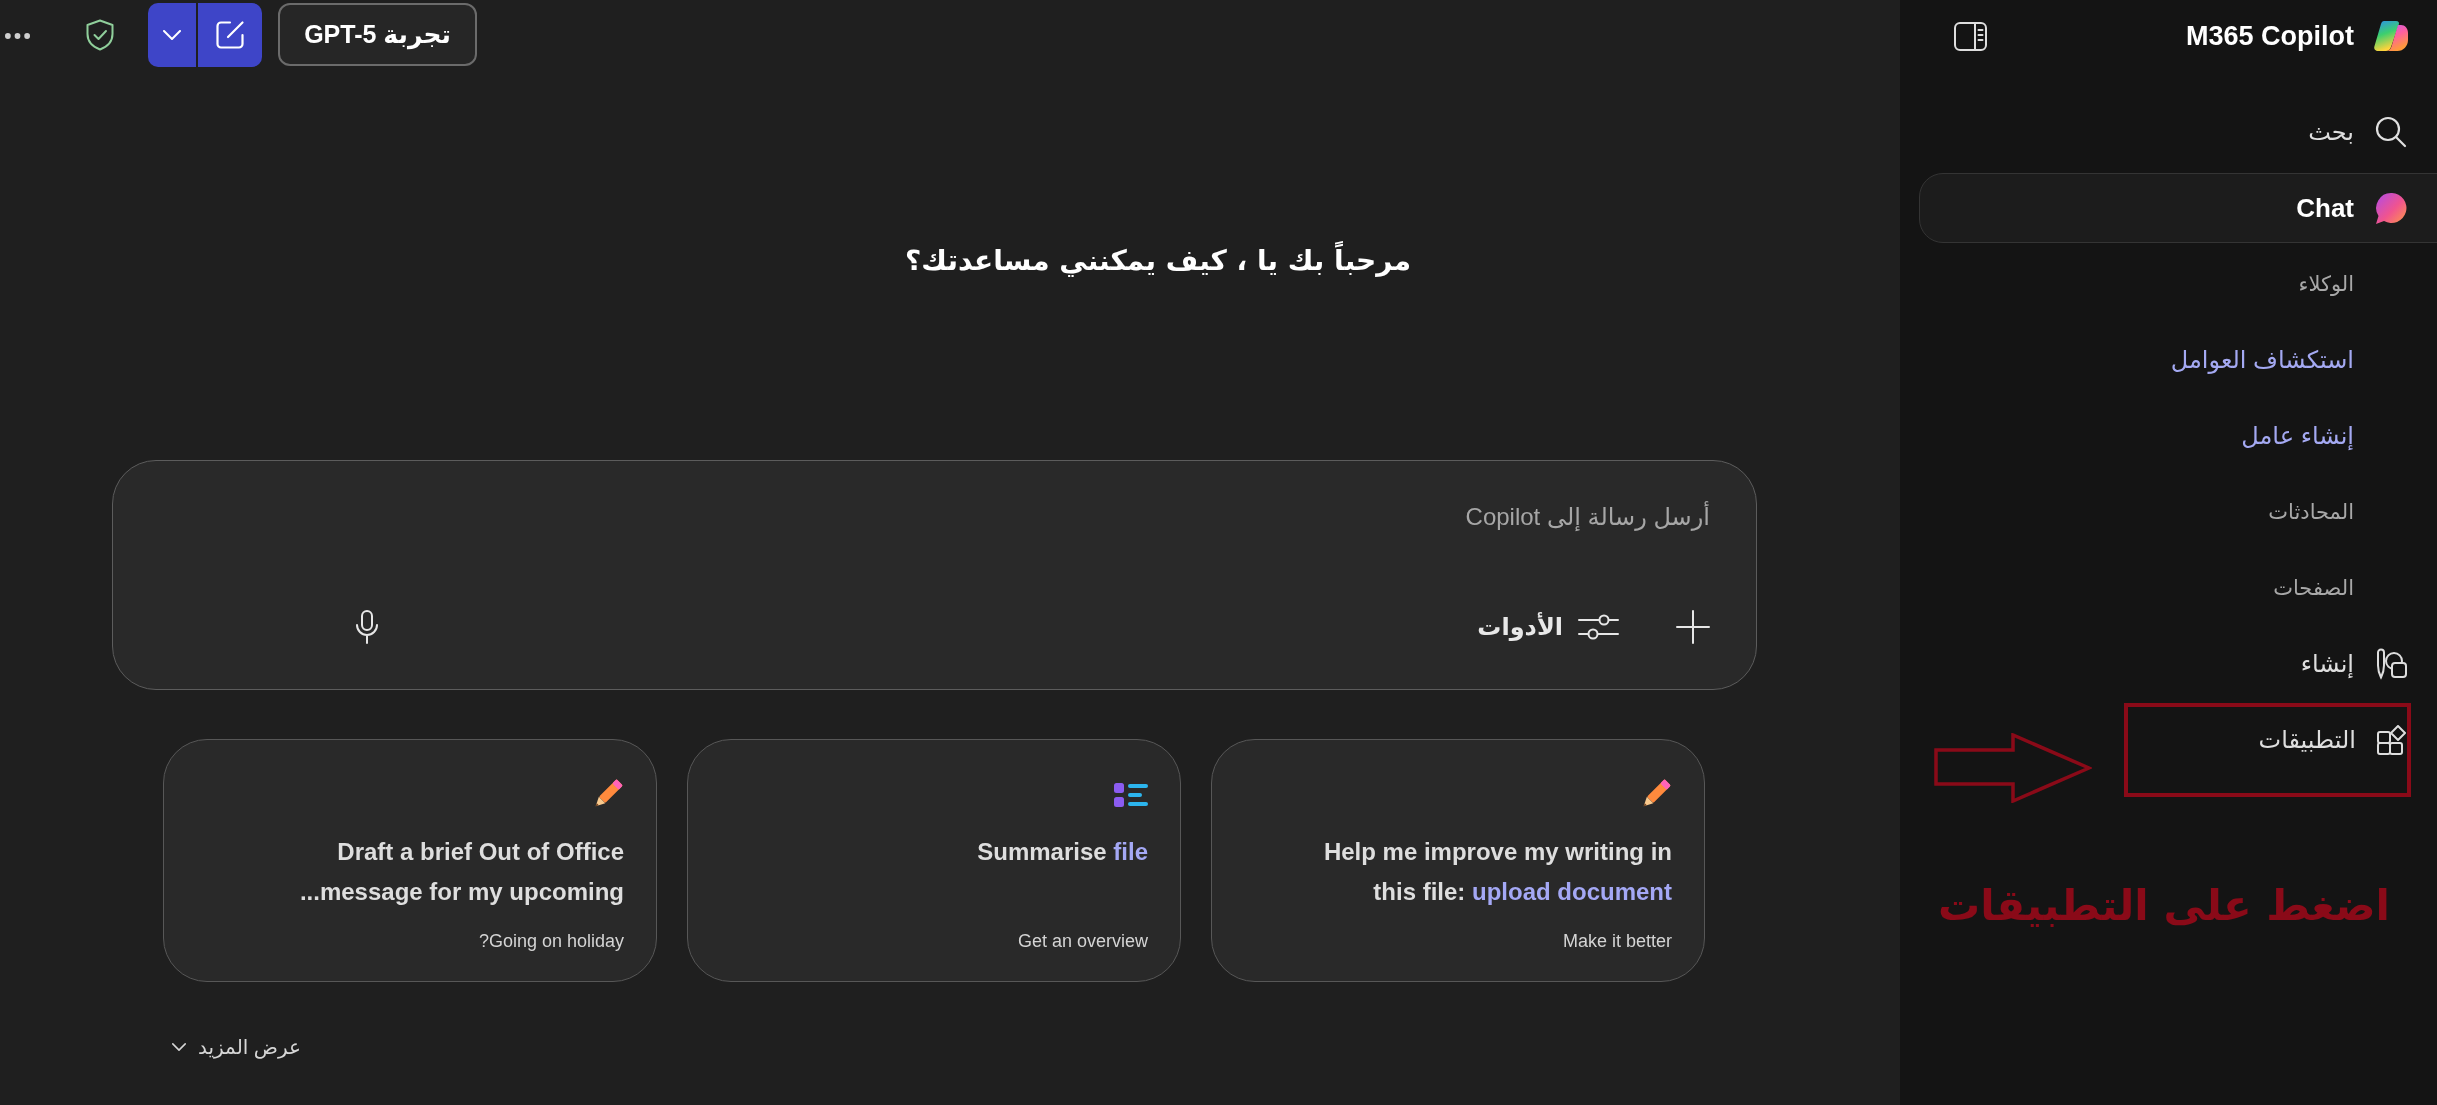  What do you see at coordinates (2178, 208) in the screenshot?
I see `sidebar-item: Chat` at bounding box center [2178, 208].